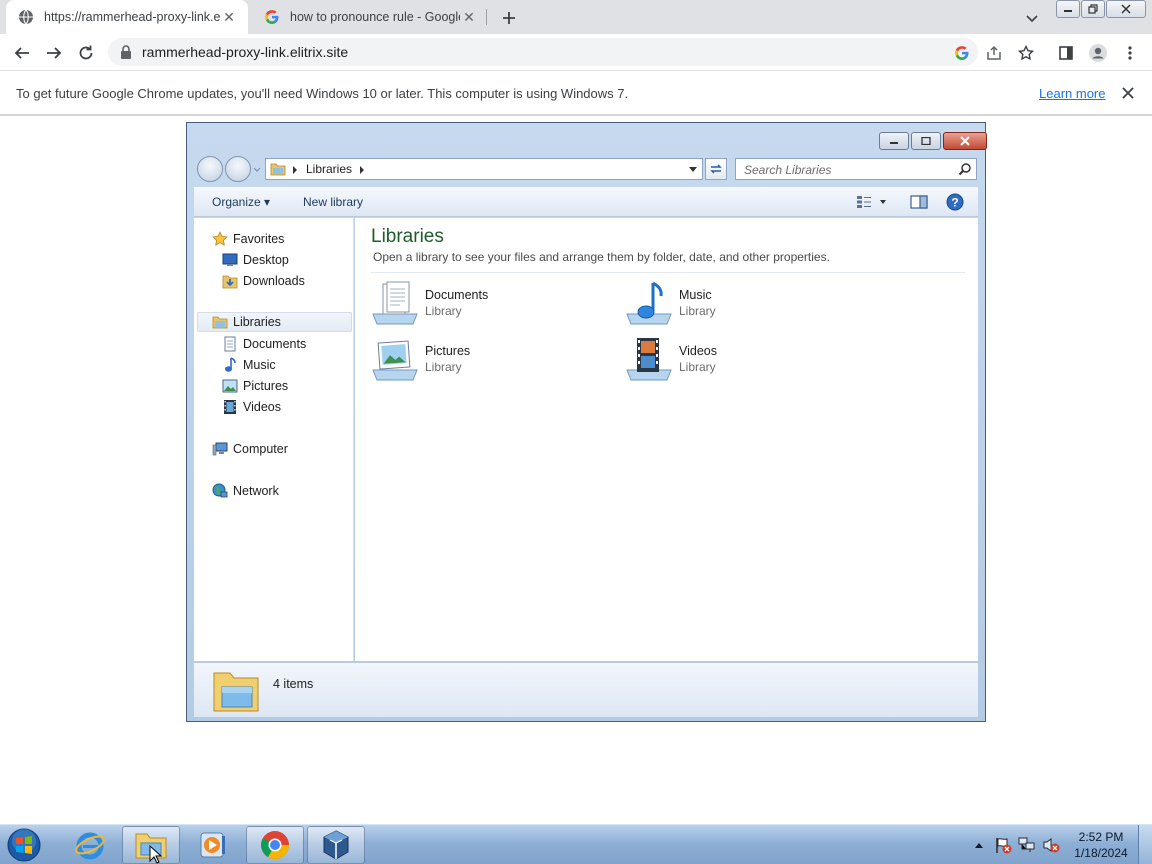 Image resolution: width=1152 pixels, height=864 pixels. Describe the element at coordinates (251, 407) in the screenshot. I see `nav-videos: Videos` at that location.